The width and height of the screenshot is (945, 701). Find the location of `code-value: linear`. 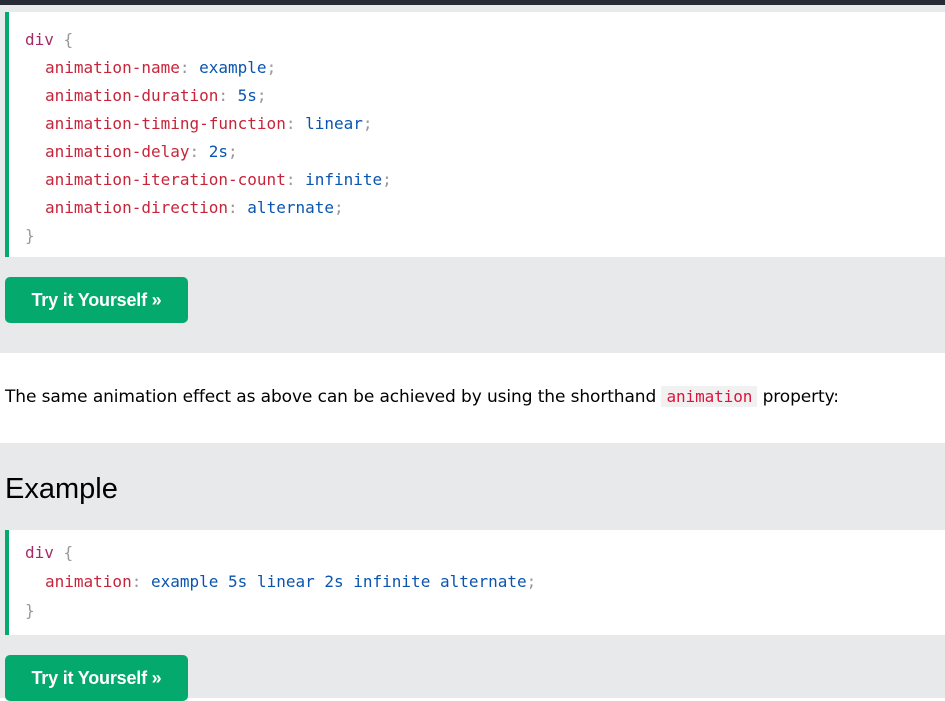

code-value: linear is located at coordinates (334, 123).